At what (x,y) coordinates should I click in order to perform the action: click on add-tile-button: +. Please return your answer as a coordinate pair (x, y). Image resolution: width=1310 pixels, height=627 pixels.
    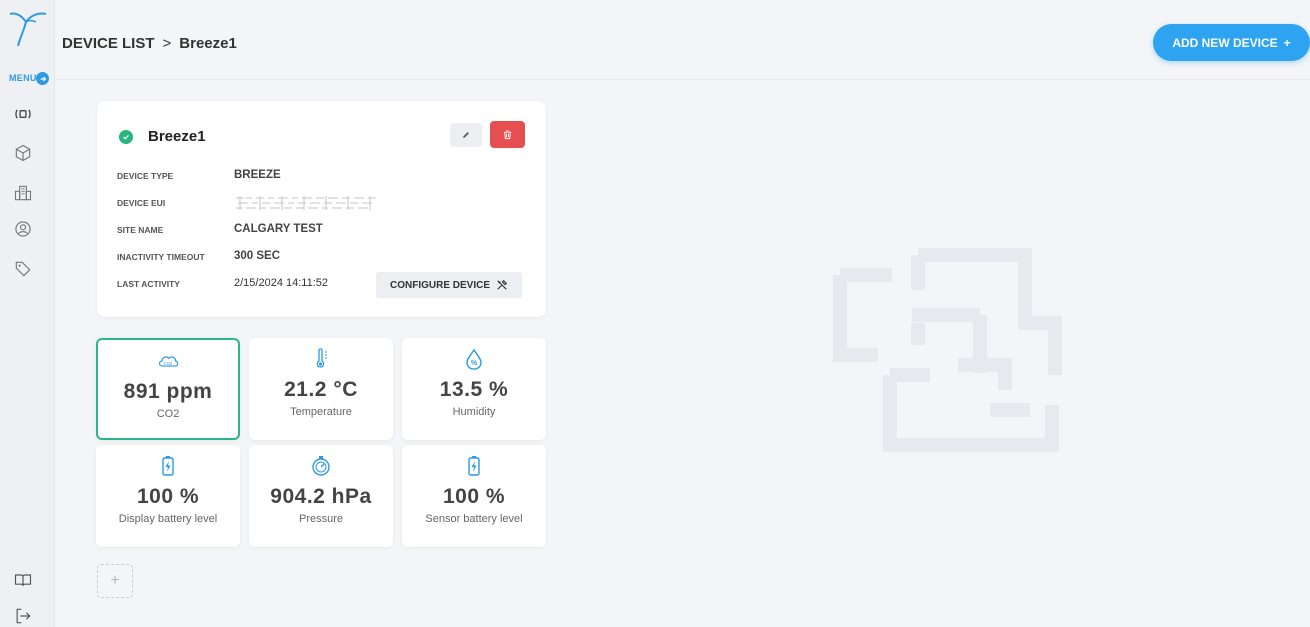
    Looking at the image, I should click on (115, 581).